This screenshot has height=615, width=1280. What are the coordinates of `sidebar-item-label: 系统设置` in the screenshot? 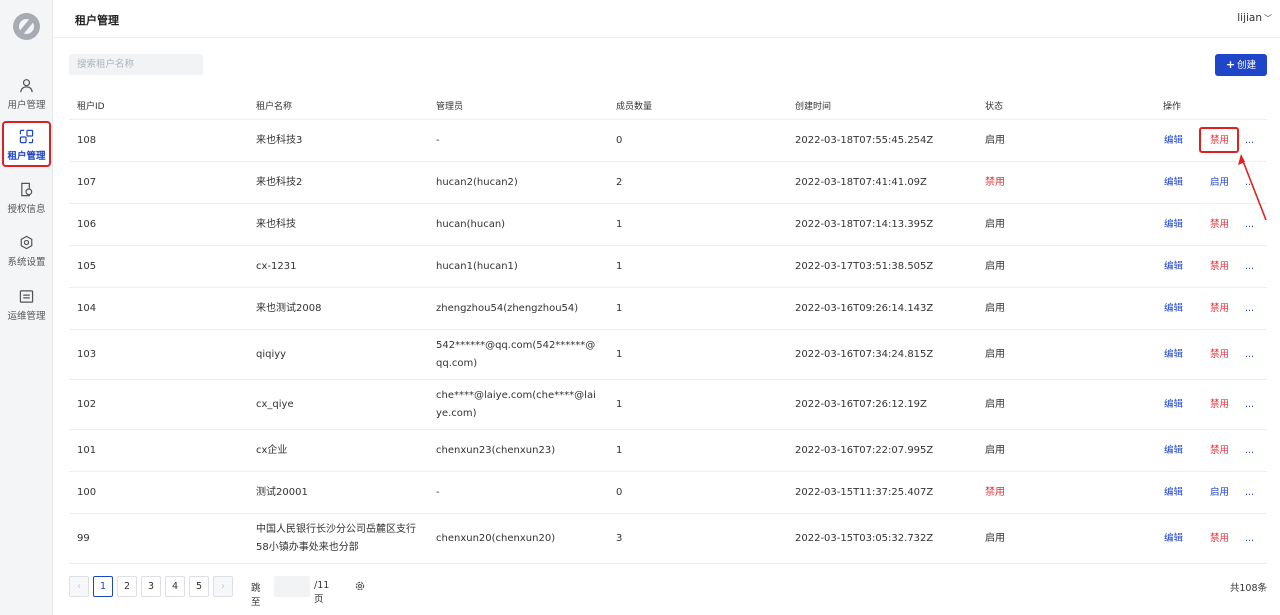 It's located at (26, 262).